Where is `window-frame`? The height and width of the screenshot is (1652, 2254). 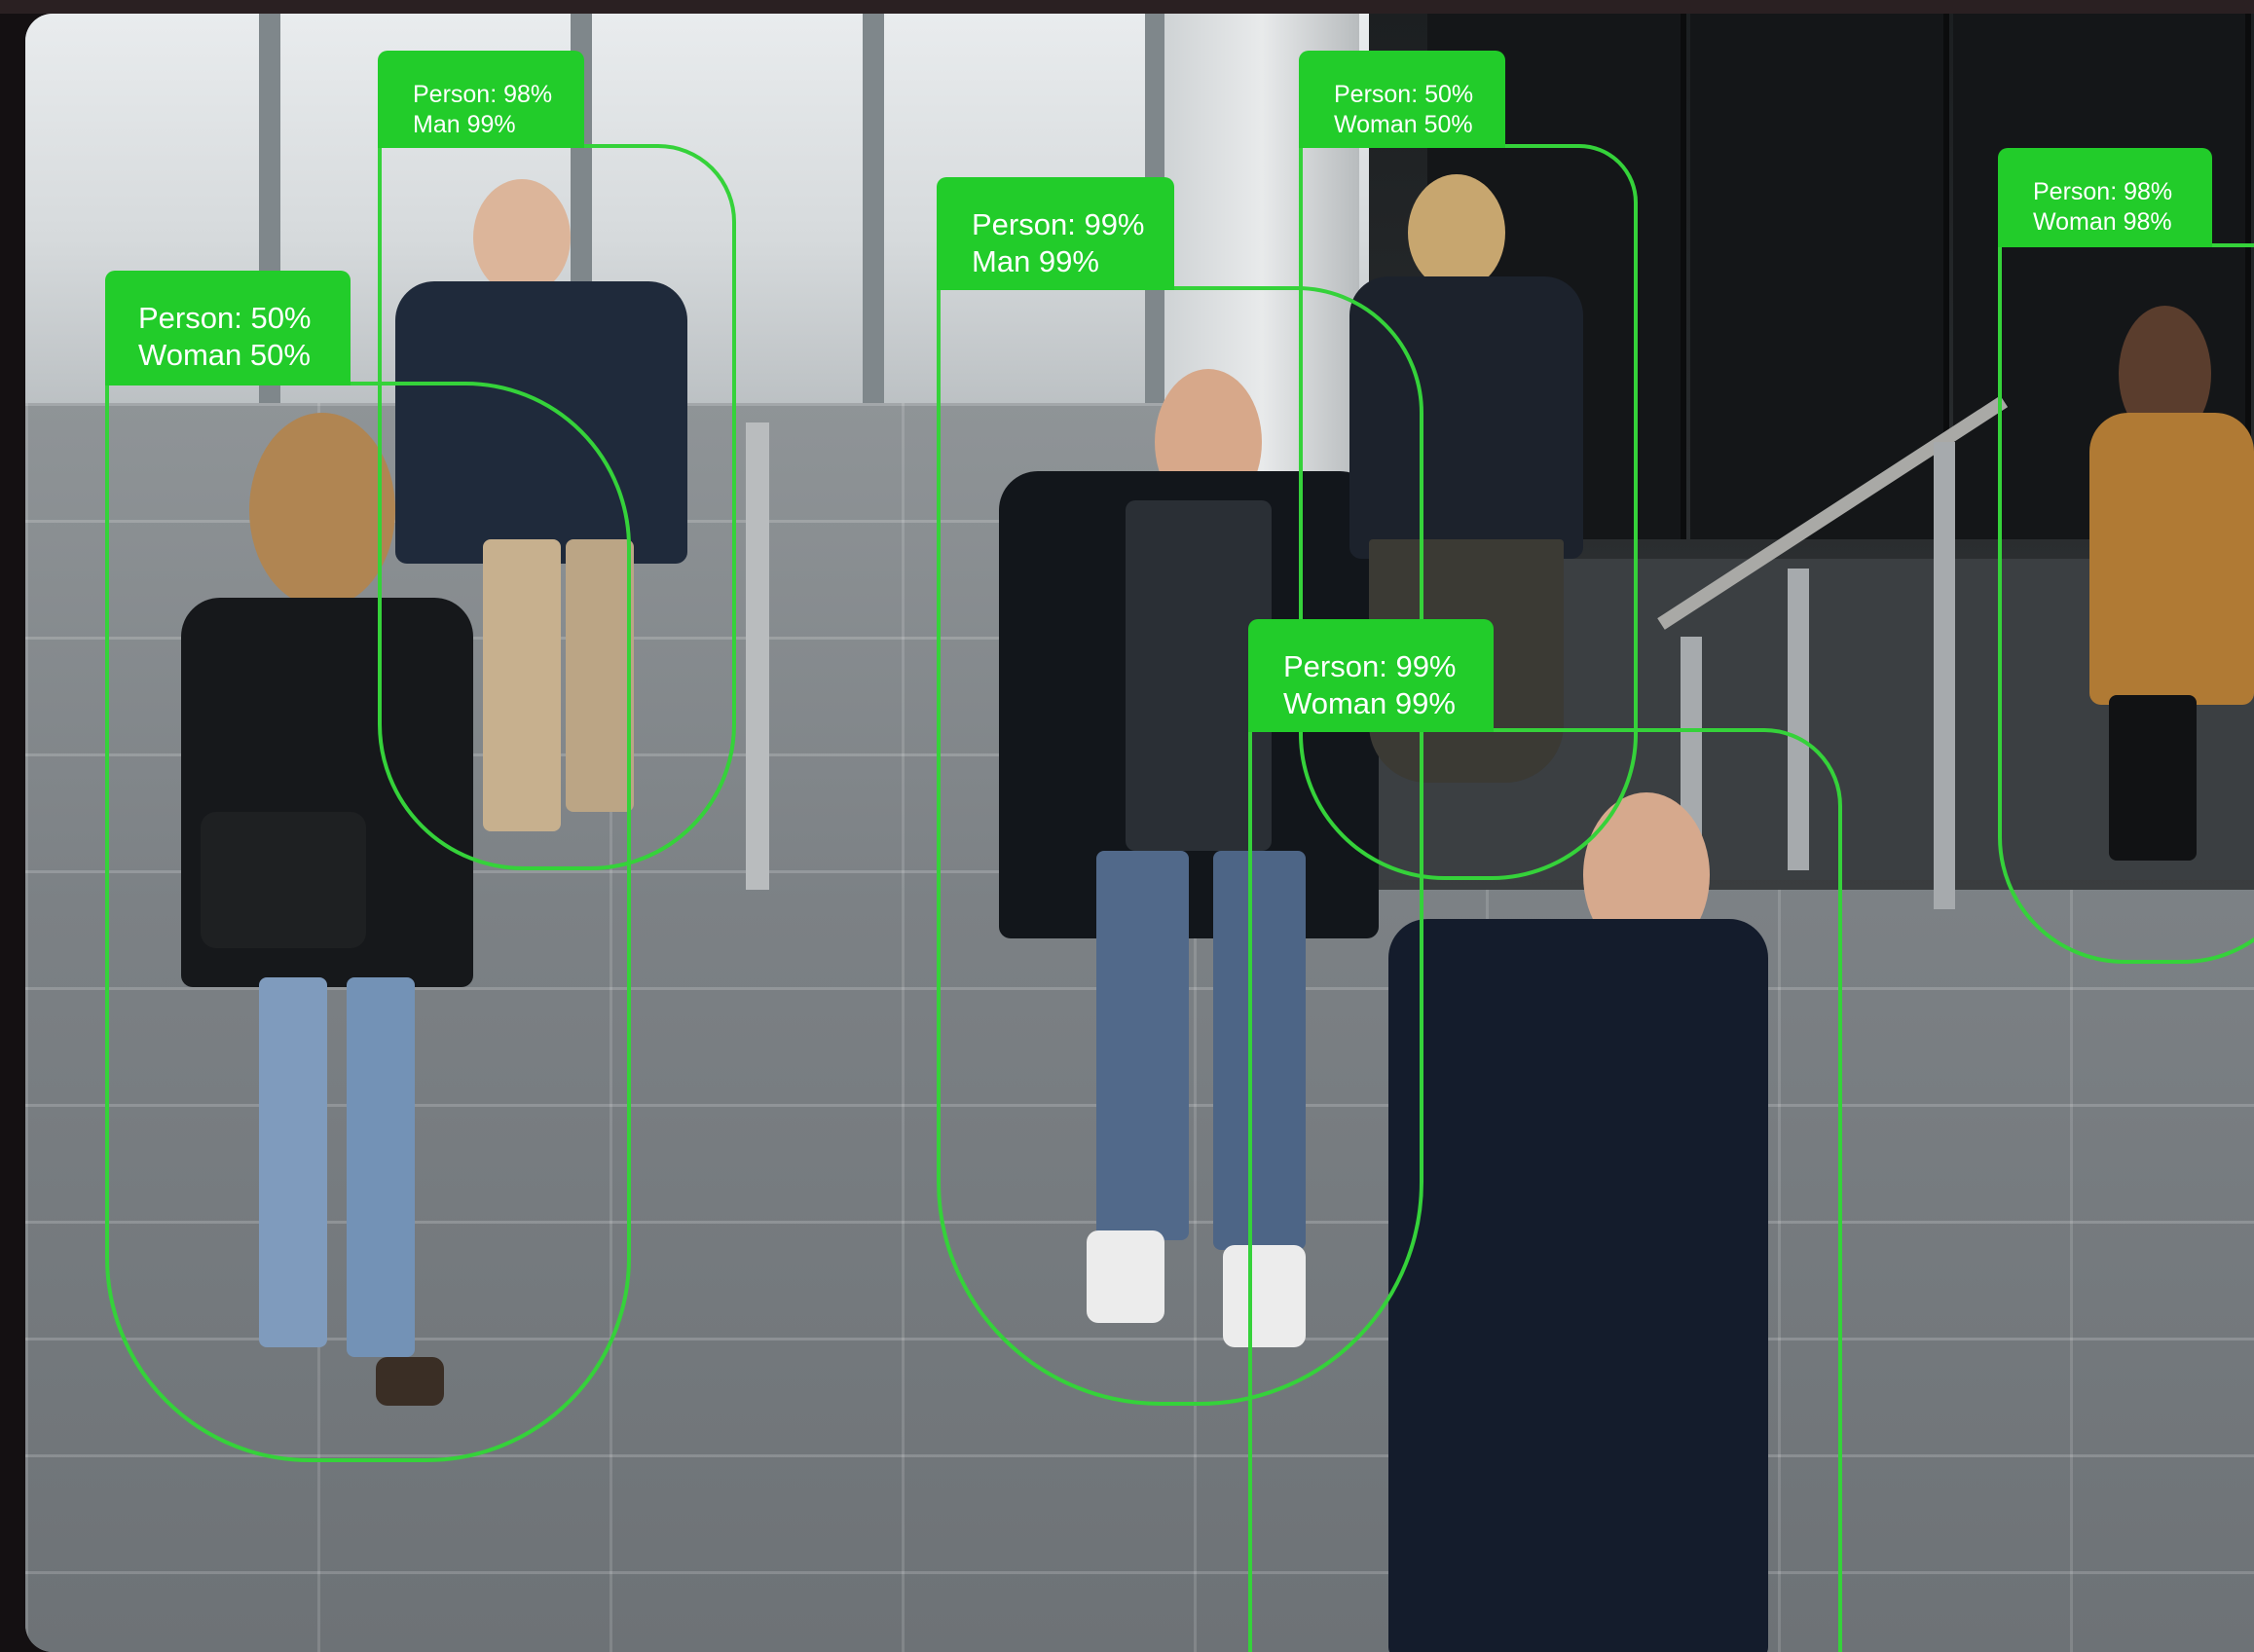 window-frame is located at coordinates (873, 218).